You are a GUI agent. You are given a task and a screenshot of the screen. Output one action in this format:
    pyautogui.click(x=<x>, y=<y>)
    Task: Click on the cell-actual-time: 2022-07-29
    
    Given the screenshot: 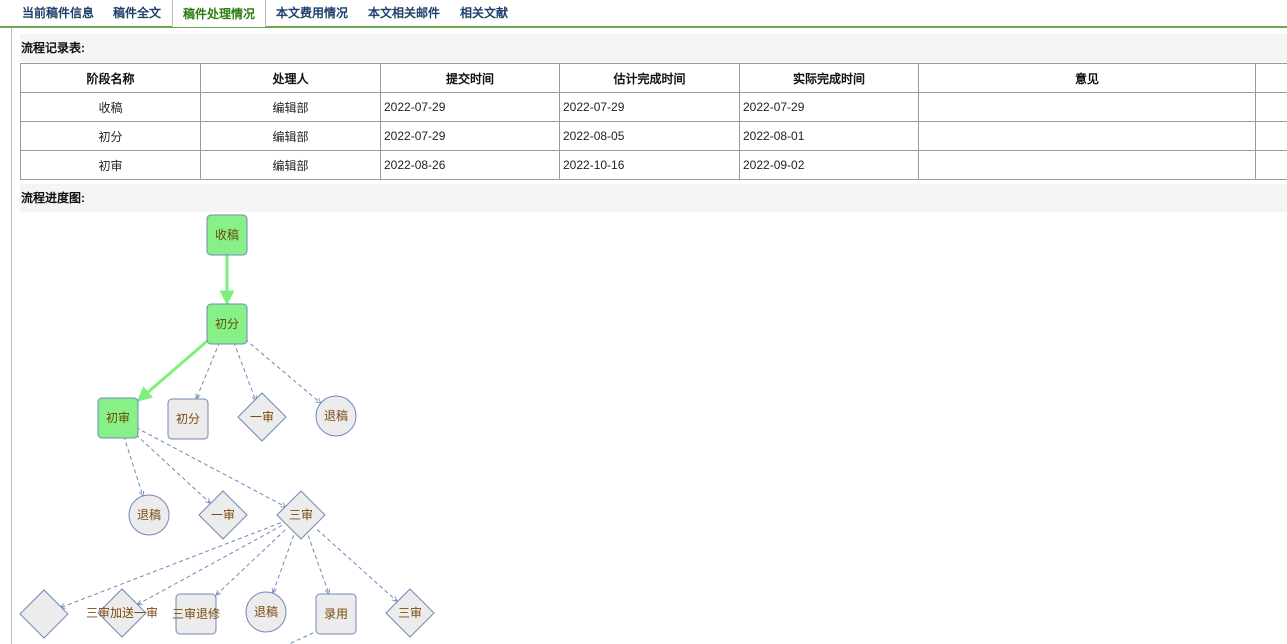 What is the action you would take?
    pyautogui.click(x=829, y=107)
    